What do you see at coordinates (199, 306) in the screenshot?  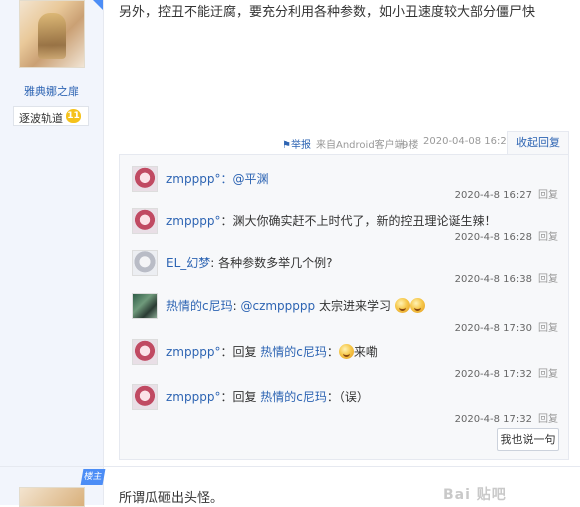 I see `reply-username: 热情的c尼玛` at bounding box center [199, 306].